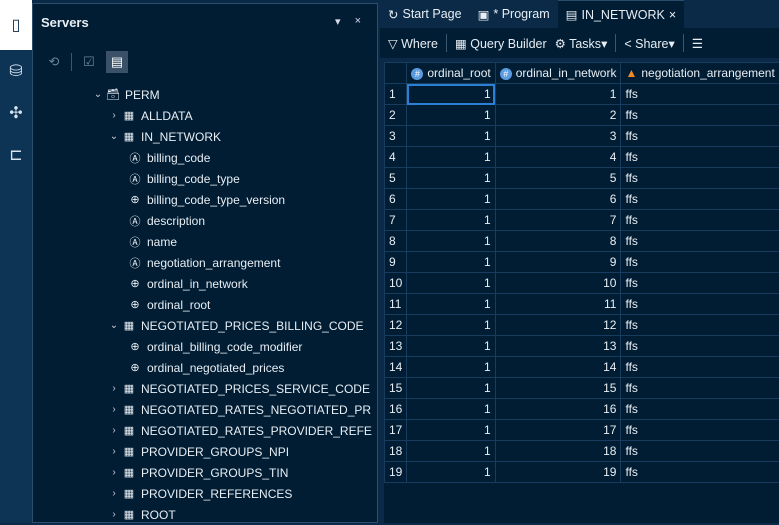 This screenshot has height=525, width=779. What do you see at coordinates (582, 430) in the screenshot?
I see `table-row: 17117ffs3` at bounding box center [582, 430].